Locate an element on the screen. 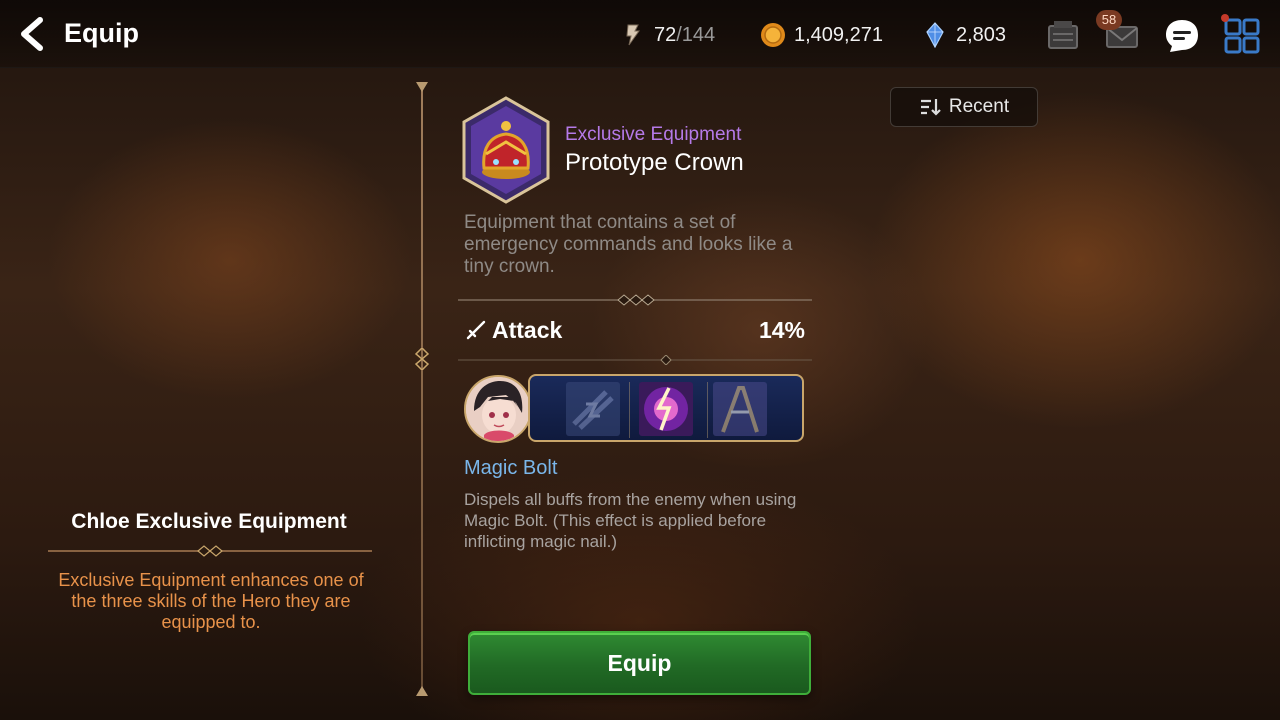 This screenshot has width=1280, height=720. skill-1-art is located at coordinates (593, 409).